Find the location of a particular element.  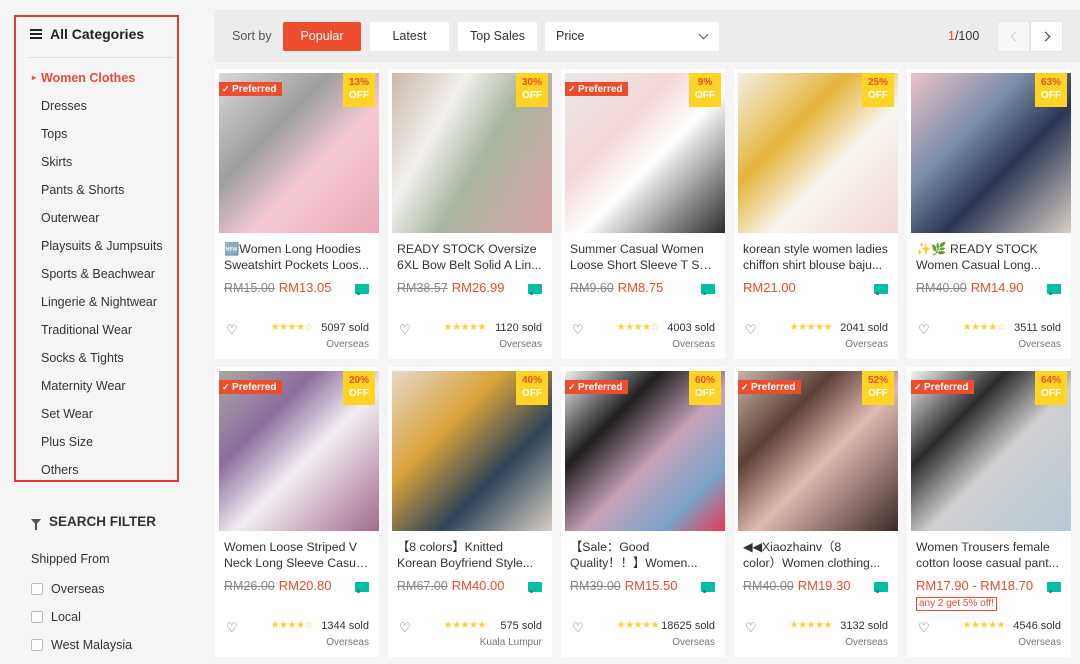

shipped-option-local: Local is located at coordinates (56, 617).